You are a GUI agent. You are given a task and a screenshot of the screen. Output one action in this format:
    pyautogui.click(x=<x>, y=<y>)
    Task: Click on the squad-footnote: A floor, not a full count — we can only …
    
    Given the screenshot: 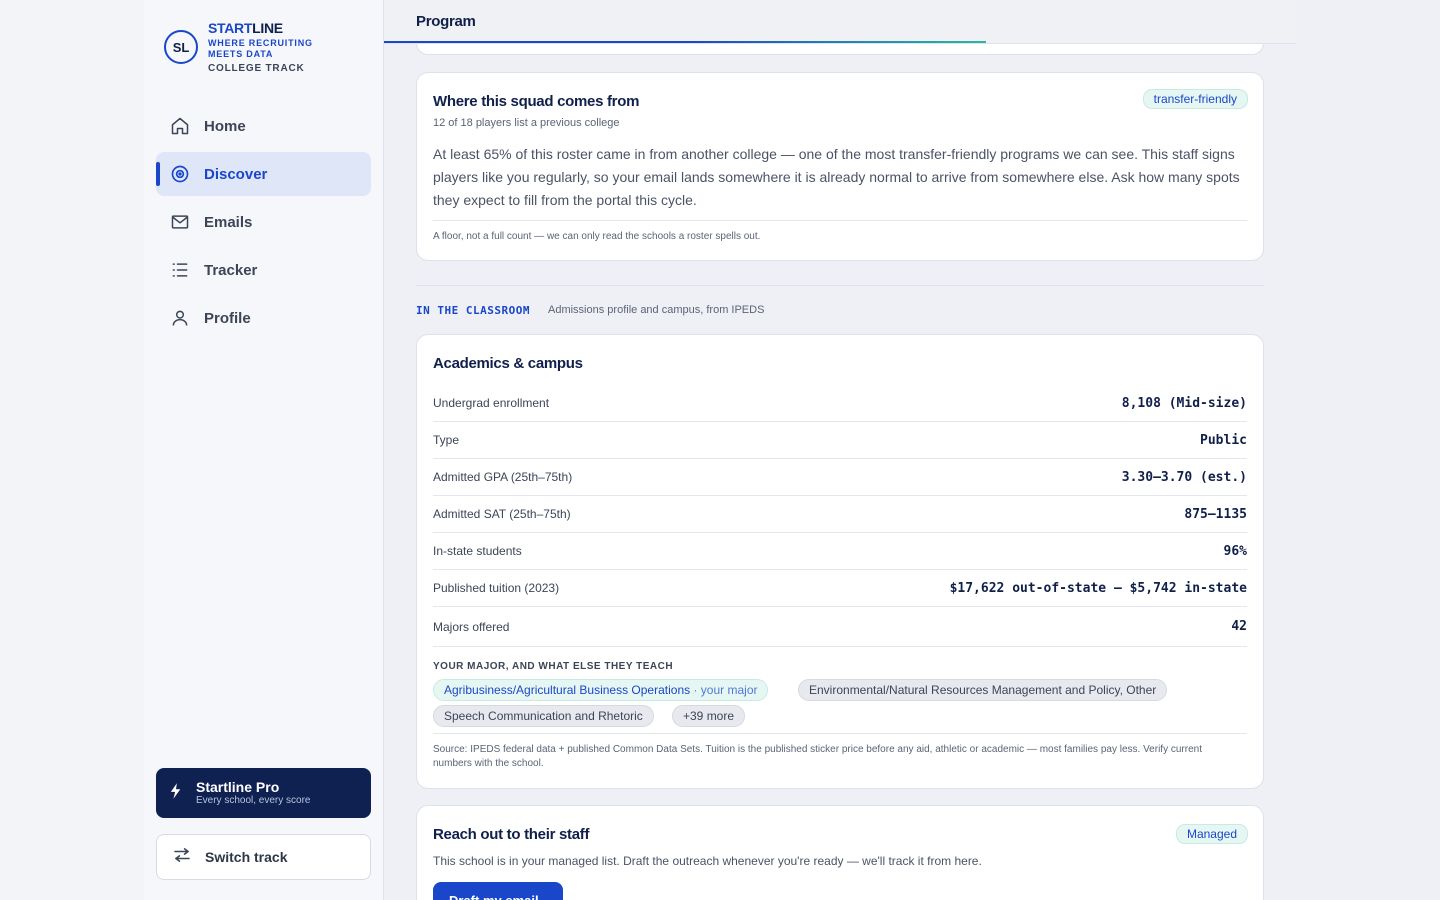 What is the action you would take?
    pyautogui.click(x=597, y=236)
    